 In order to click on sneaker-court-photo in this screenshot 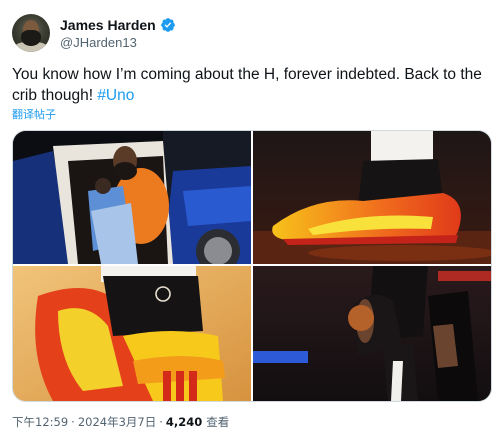, I will do `click(372, 197)`.